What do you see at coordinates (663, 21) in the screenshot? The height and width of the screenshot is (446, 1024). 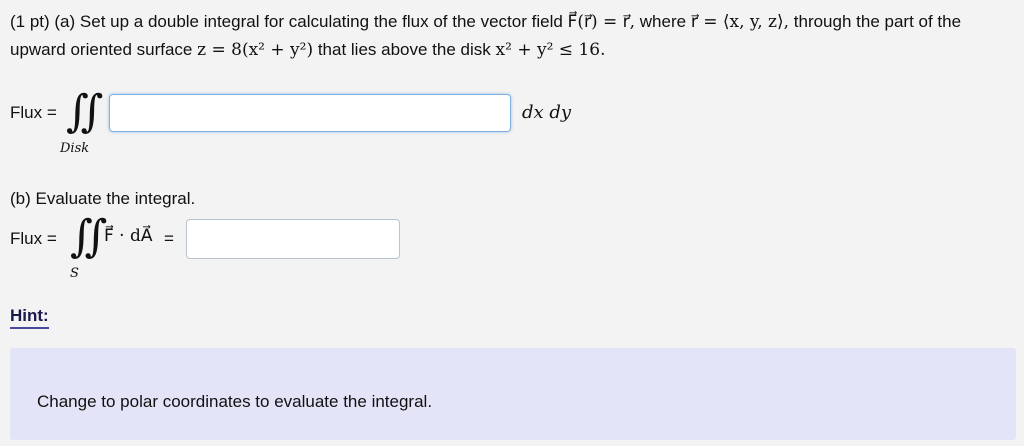 I see `where-word: where` at bounding box center [663, 21].